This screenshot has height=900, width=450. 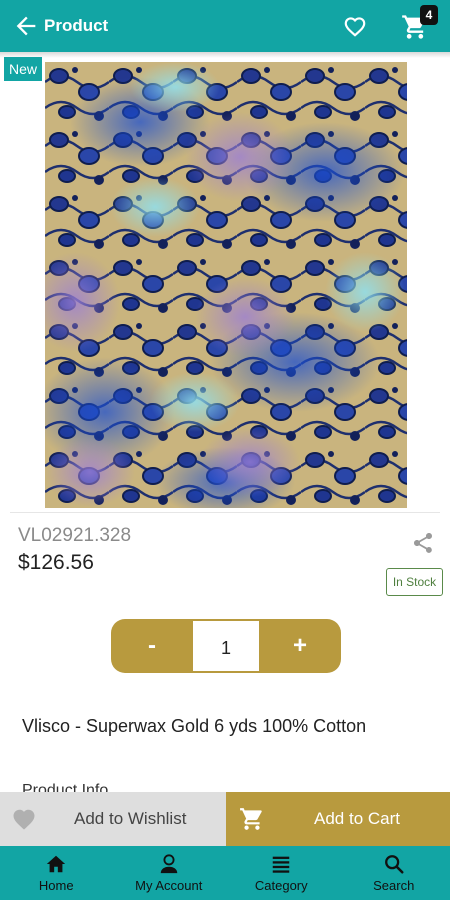 What do you see at coordinates (168, 864) in the screenshot?
I see `account-icon` at bounding box center [168, 864].